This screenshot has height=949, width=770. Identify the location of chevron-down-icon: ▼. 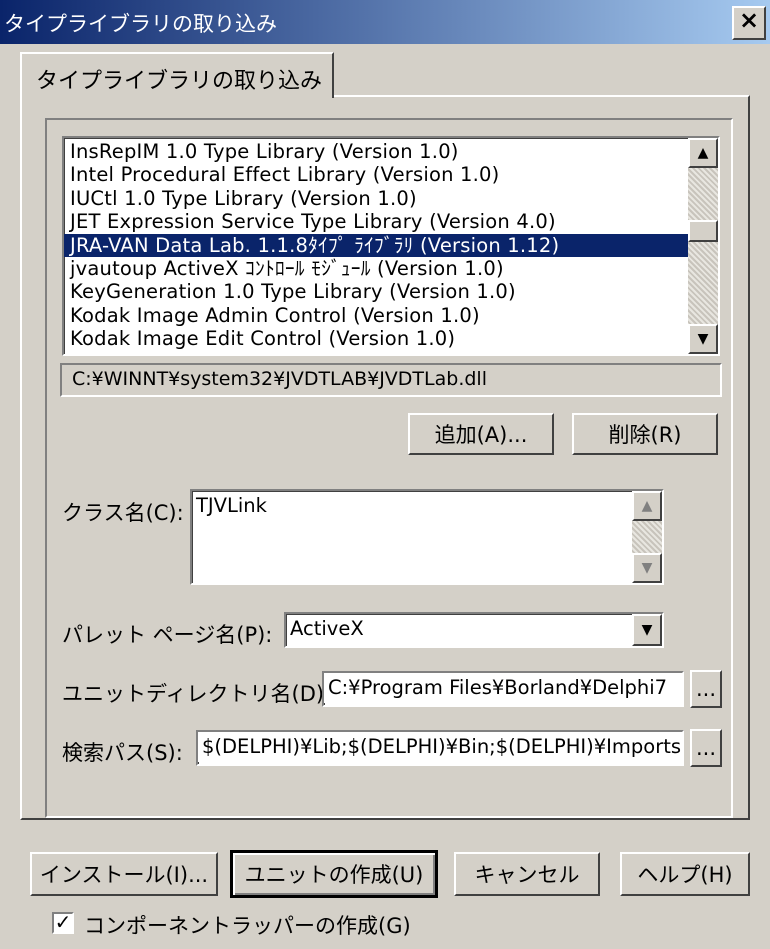
(647, 630).